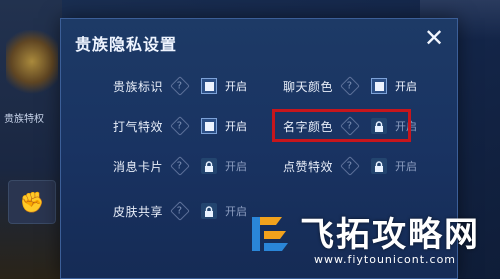  Describe the element at coordinates (308, 86) in the screenshot. I see `setting-label: 聊天颜色` at that location.